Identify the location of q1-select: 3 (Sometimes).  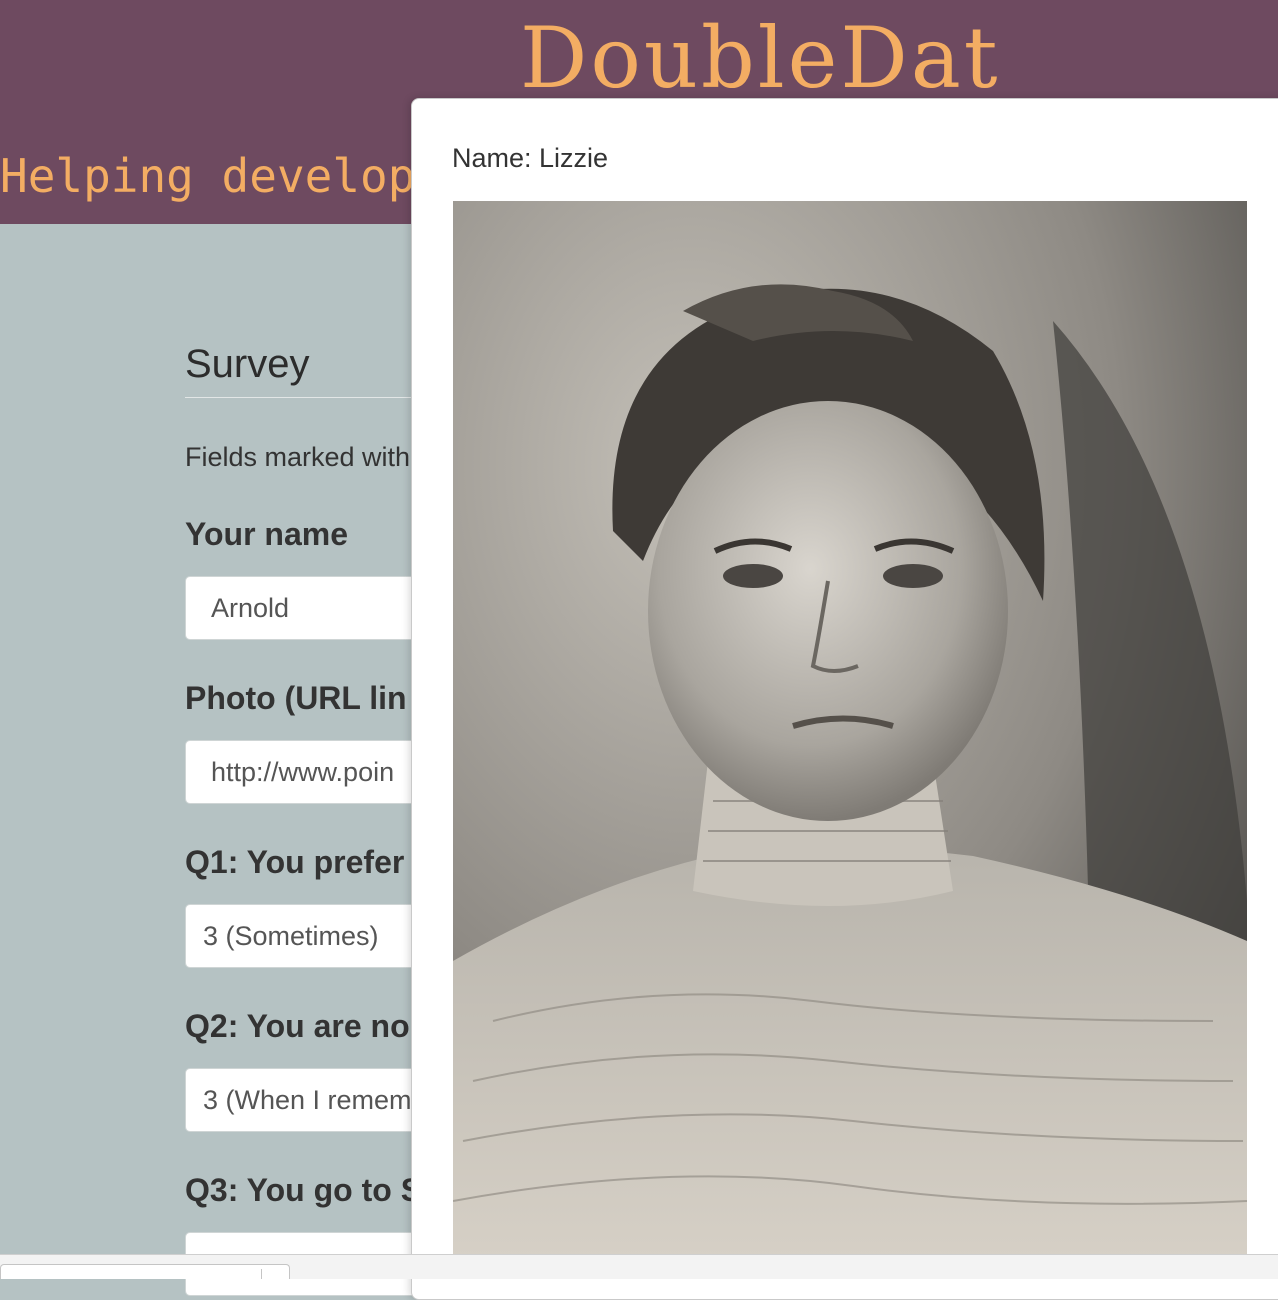
(315, 936).